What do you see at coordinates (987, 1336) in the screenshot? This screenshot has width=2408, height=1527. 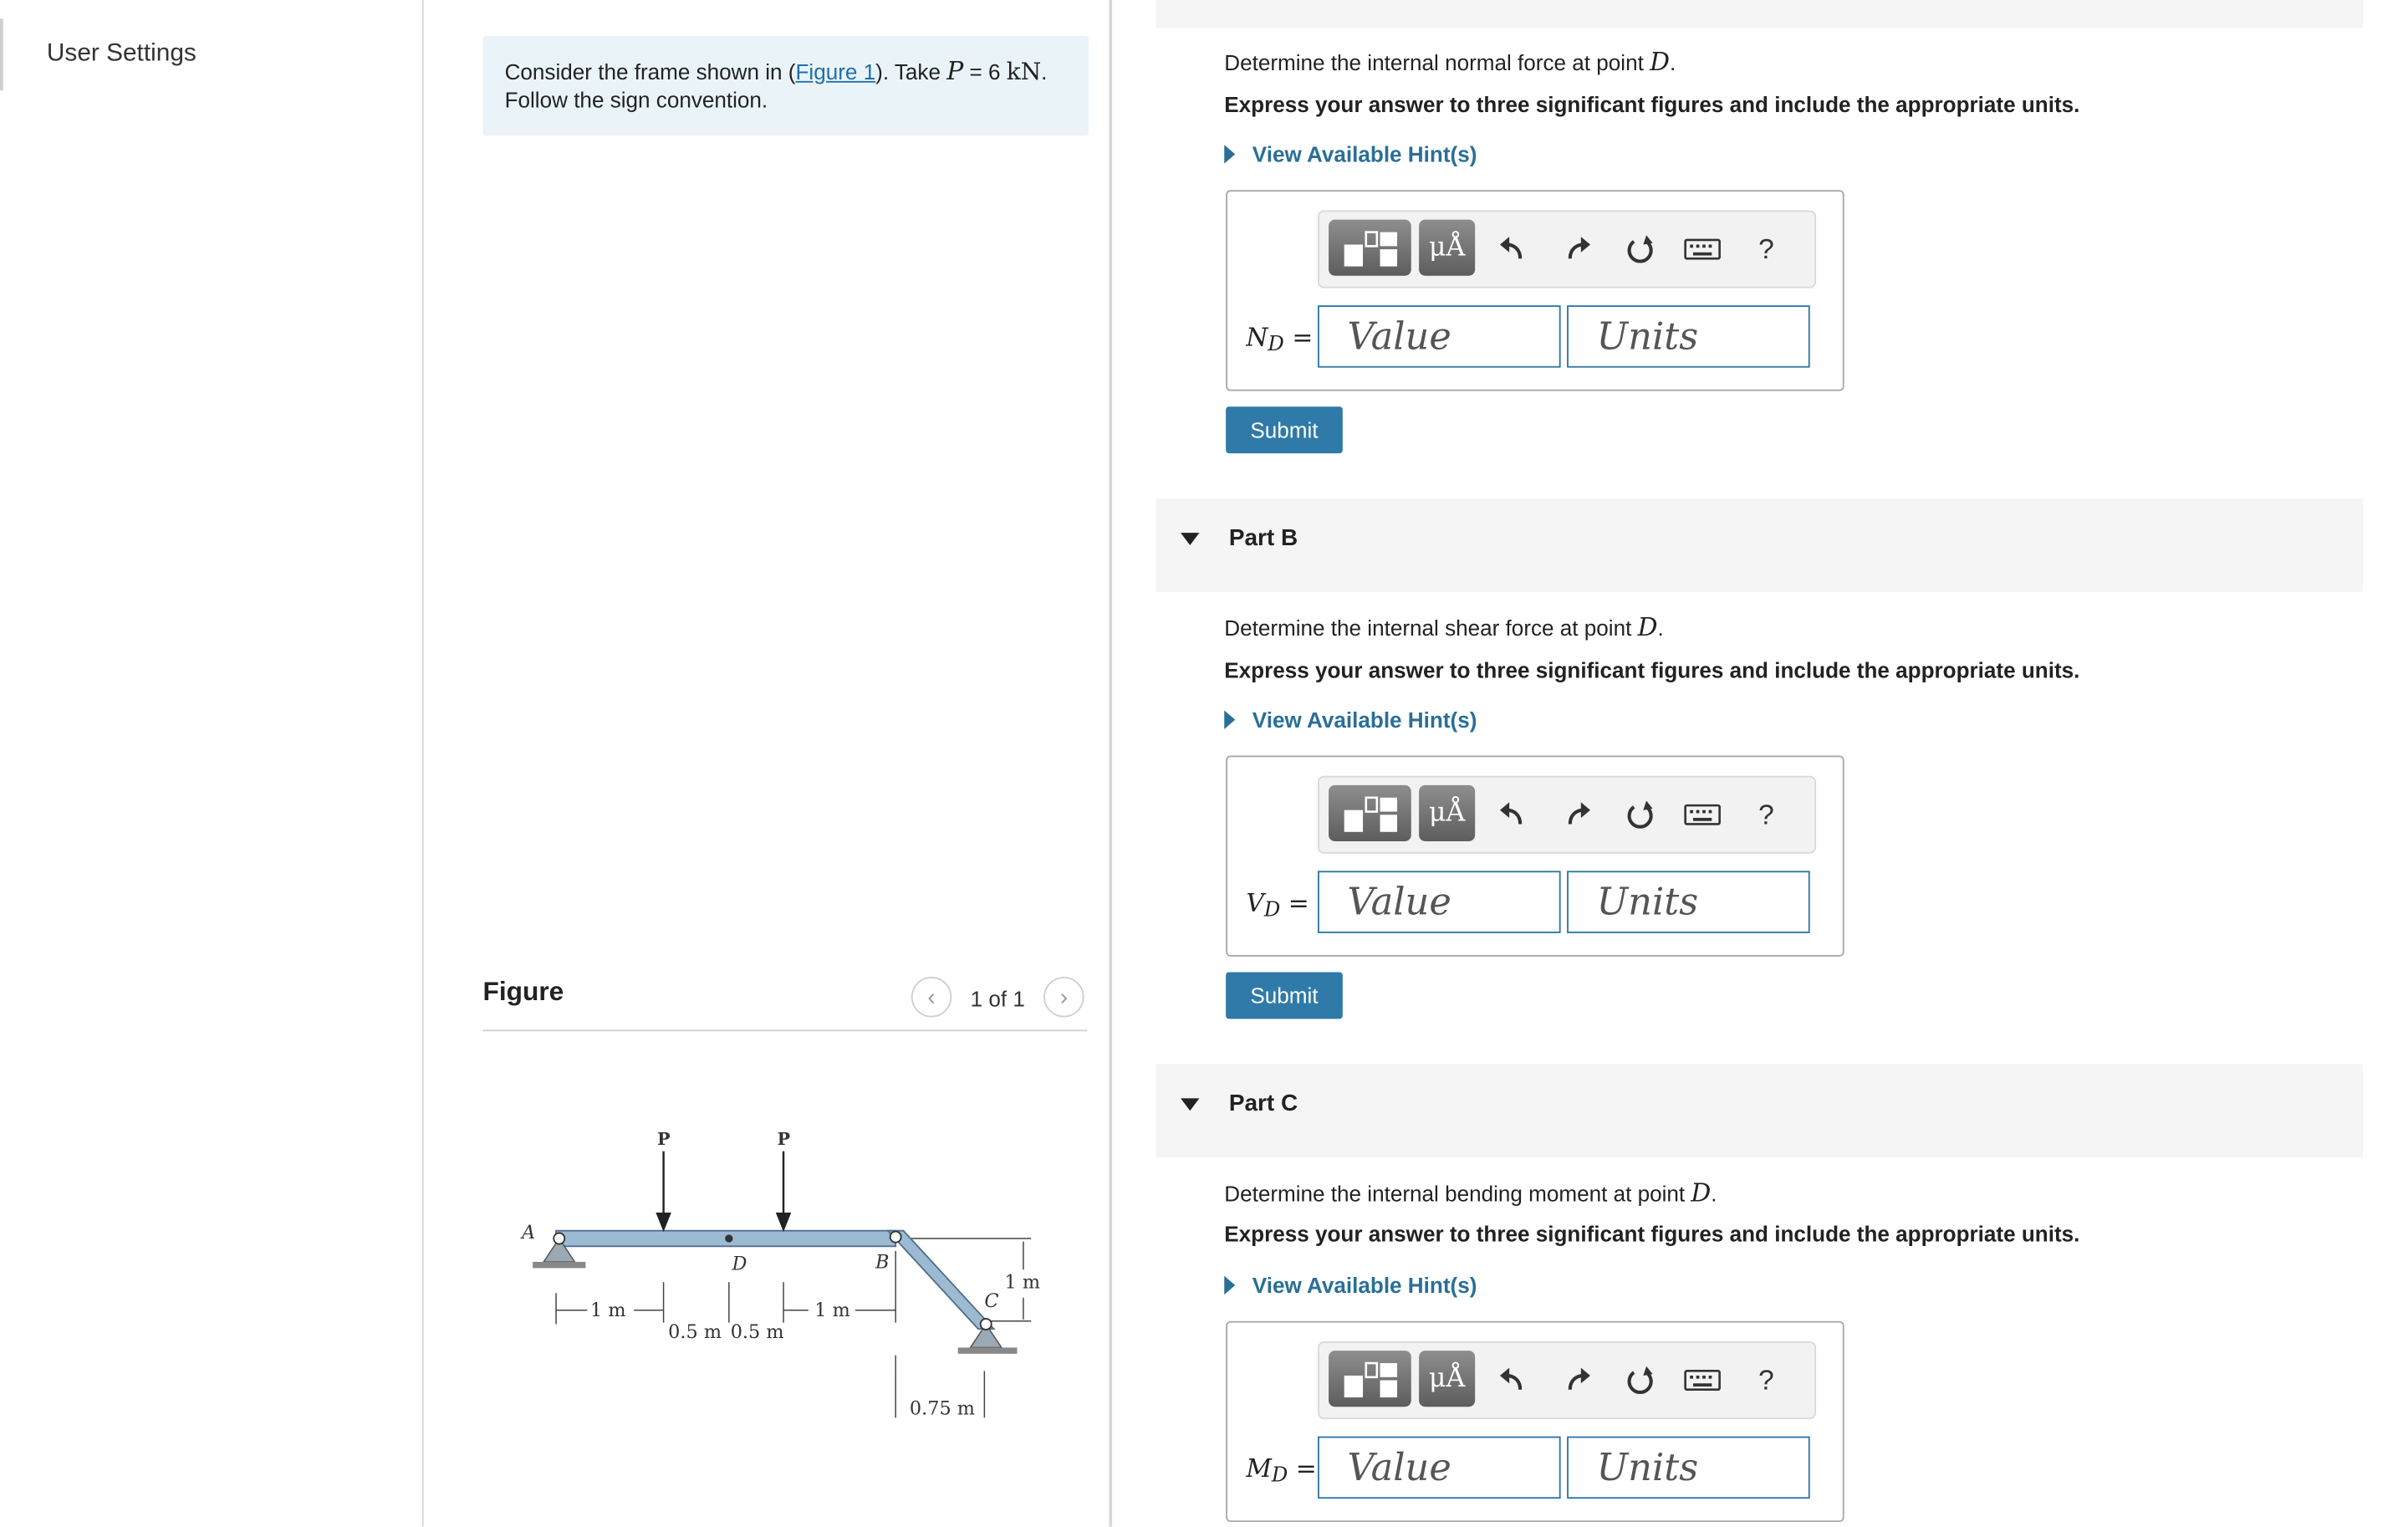 I see `pin-support-c` at bounding box center [987, 1336].